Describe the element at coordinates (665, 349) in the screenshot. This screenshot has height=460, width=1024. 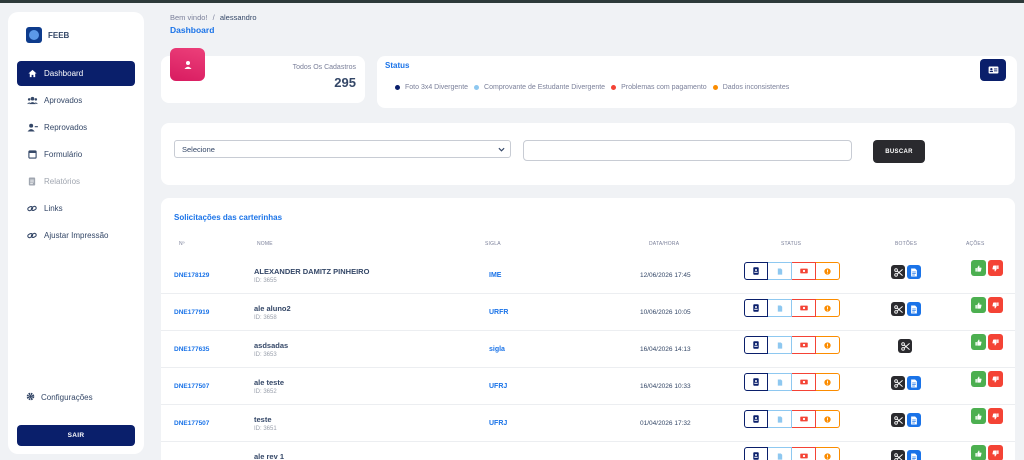
I see `request-datetime: 16/04/2026 14:13` at that location.